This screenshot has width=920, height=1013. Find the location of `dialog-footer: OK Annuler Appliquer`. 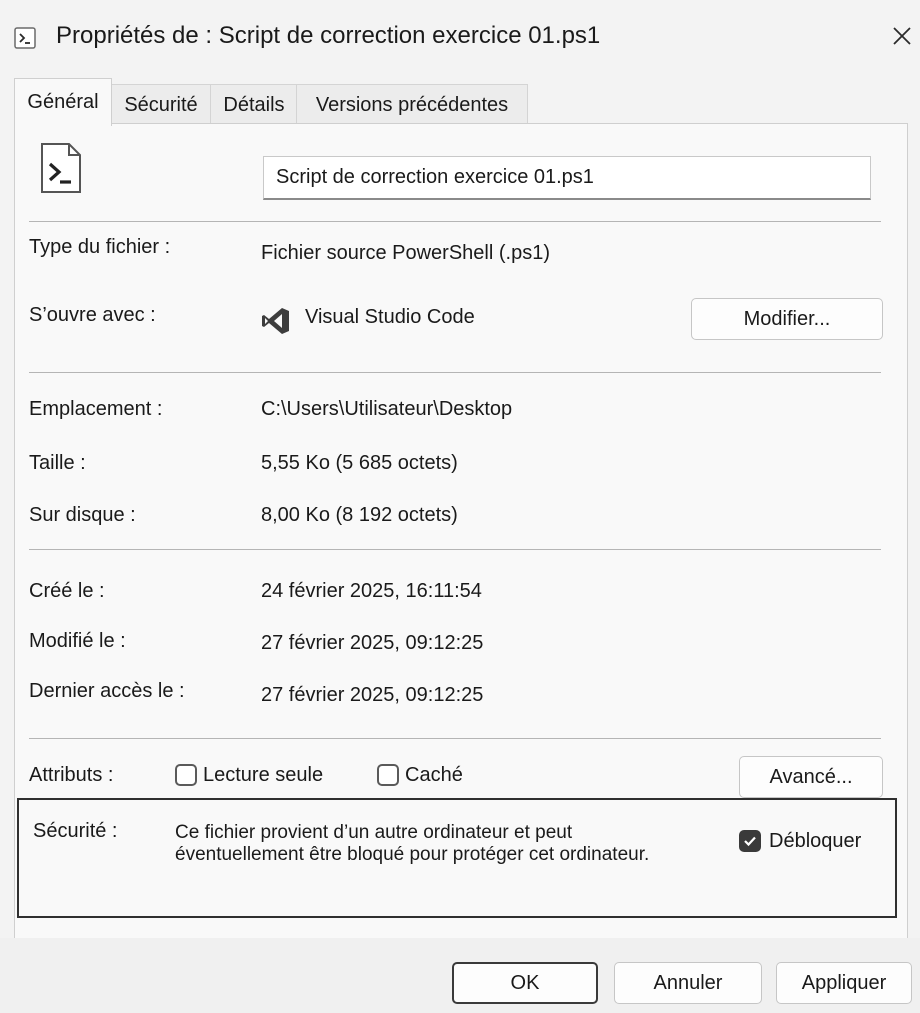

dialog-footer: OK Annuler Appliquer is located at coordinates (460, 975).